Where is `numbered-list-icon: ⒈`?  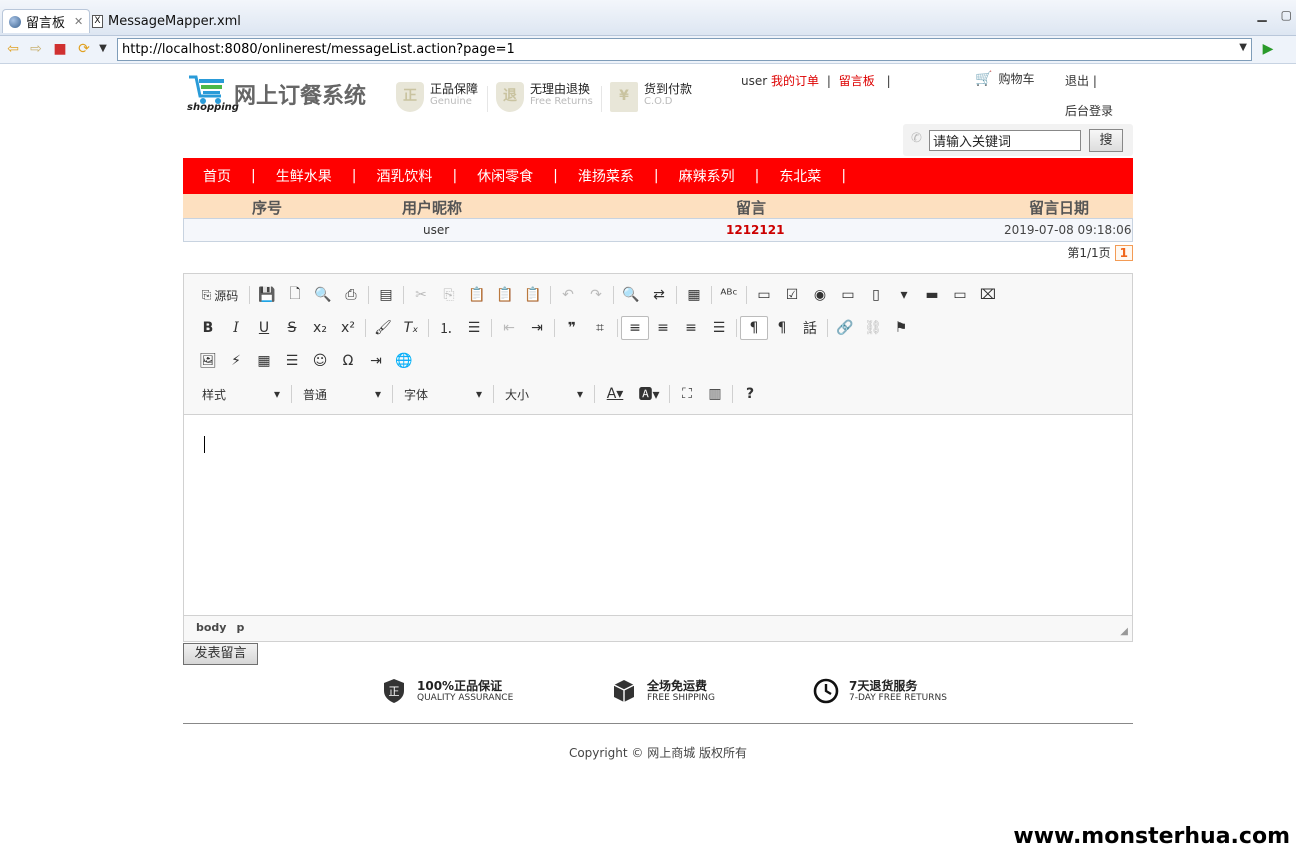
numbered-list-icon: ⒈ is located at coordinates (446, 328).